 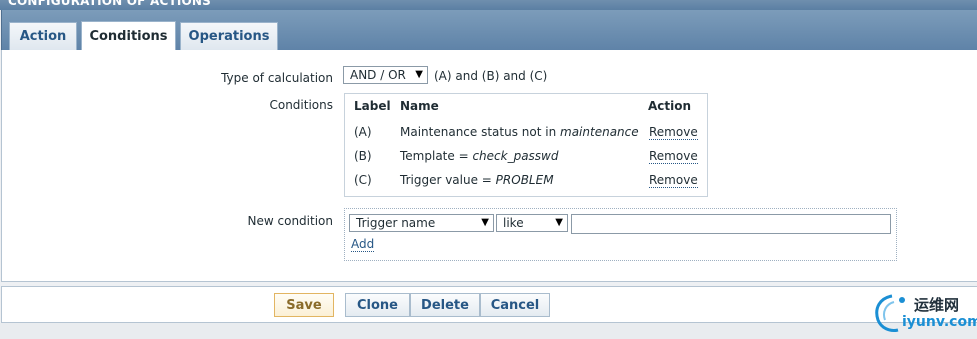 I want to click on condition-type-value: Trigger name, so click(x=396, y=223).